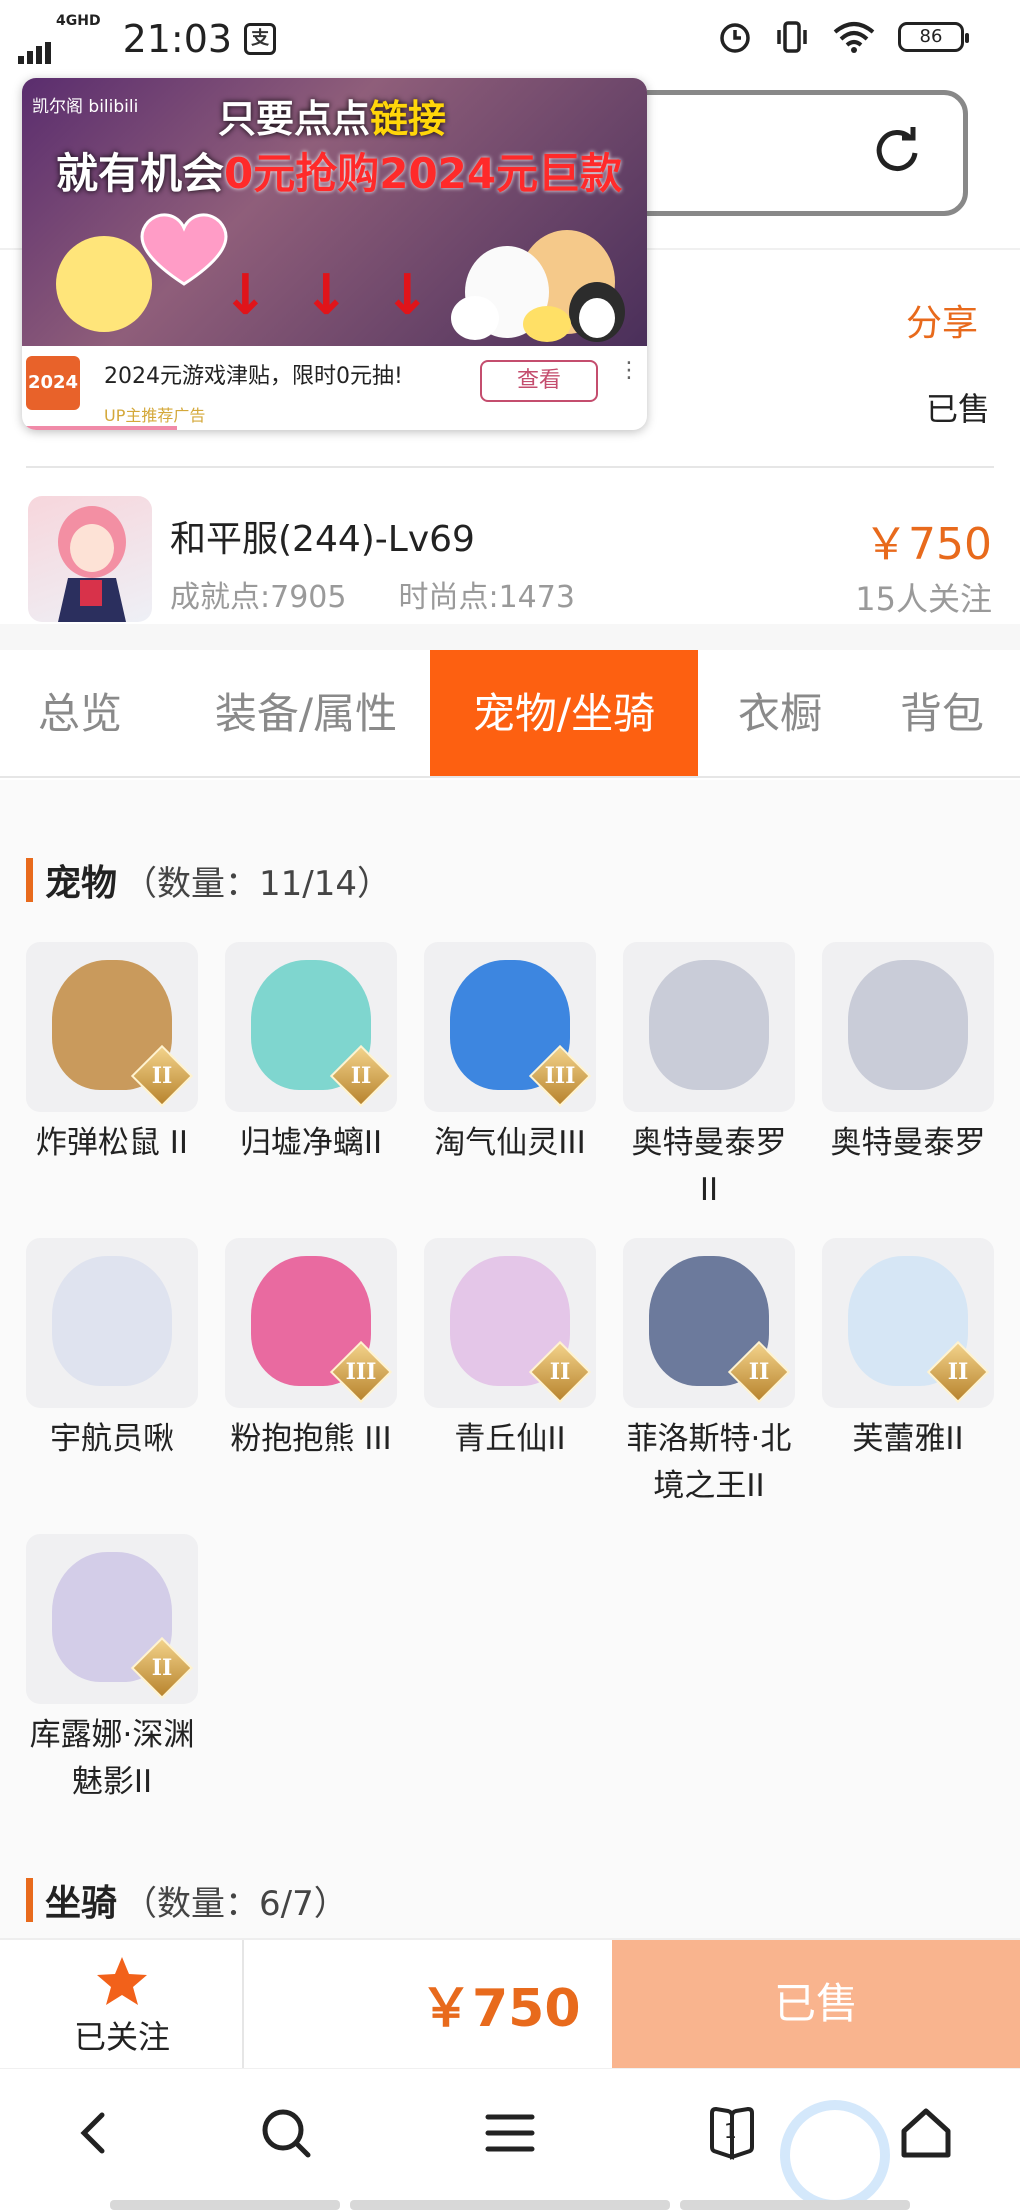 Image resolution: width=1020 pixels, height=2210 pixels. I want to click on section-name: 坐骑, so click(81, 1903).